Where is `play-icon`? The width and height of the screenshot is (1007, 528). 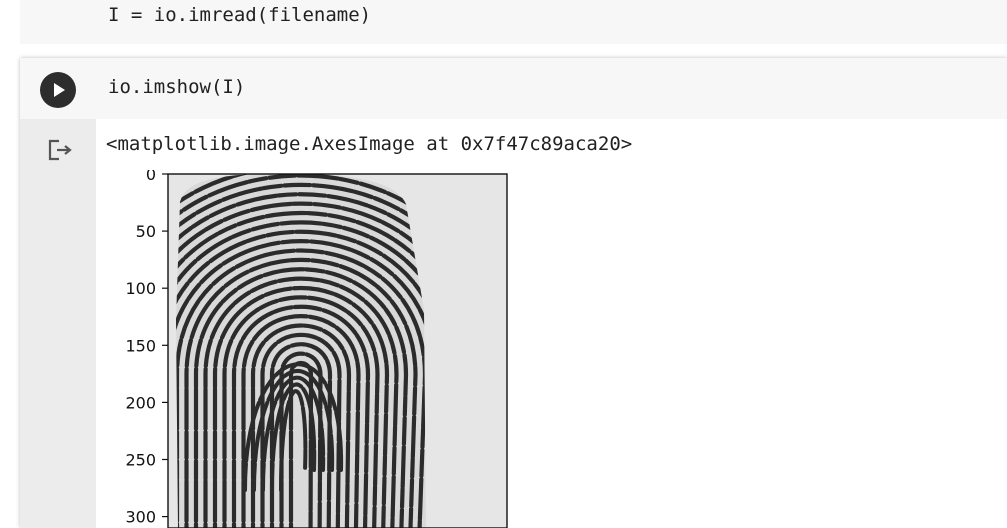
play-icon is located at coordinates (59, 90).